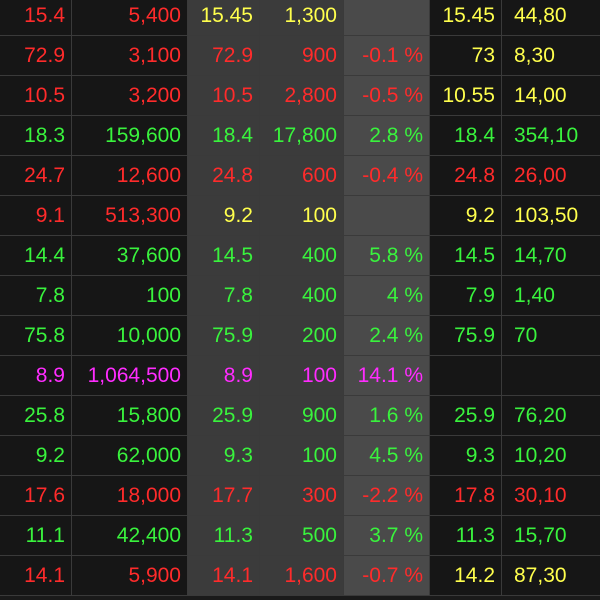 The image size is (600, 600). I want to click on ask-volume-cell, so click(551, 376).